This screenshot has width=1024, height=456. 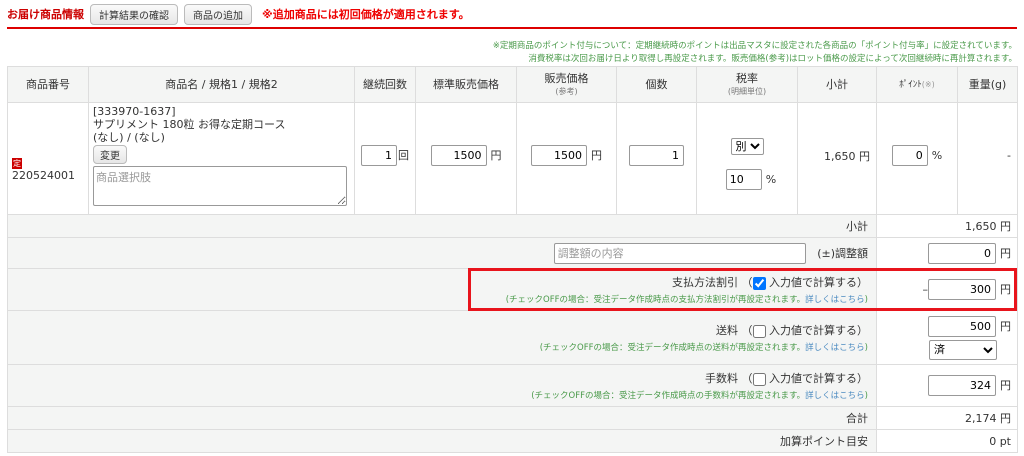 I want to click on fee-label: 手数料, so click(x=721, y=378).